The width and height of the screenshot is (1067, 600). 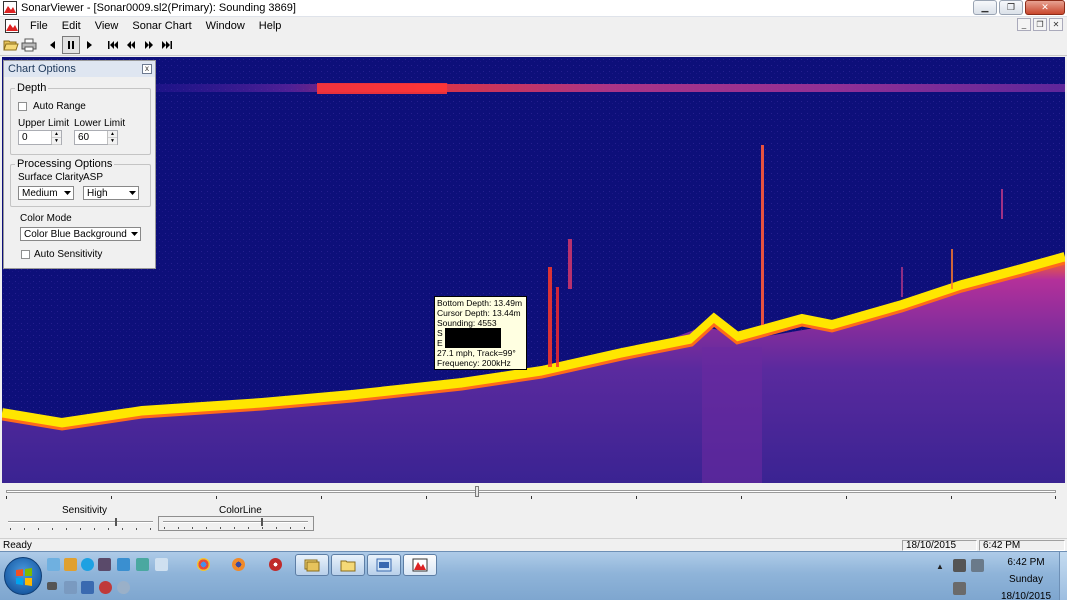 I want to click on document-icon, so click(x=12, y=25).